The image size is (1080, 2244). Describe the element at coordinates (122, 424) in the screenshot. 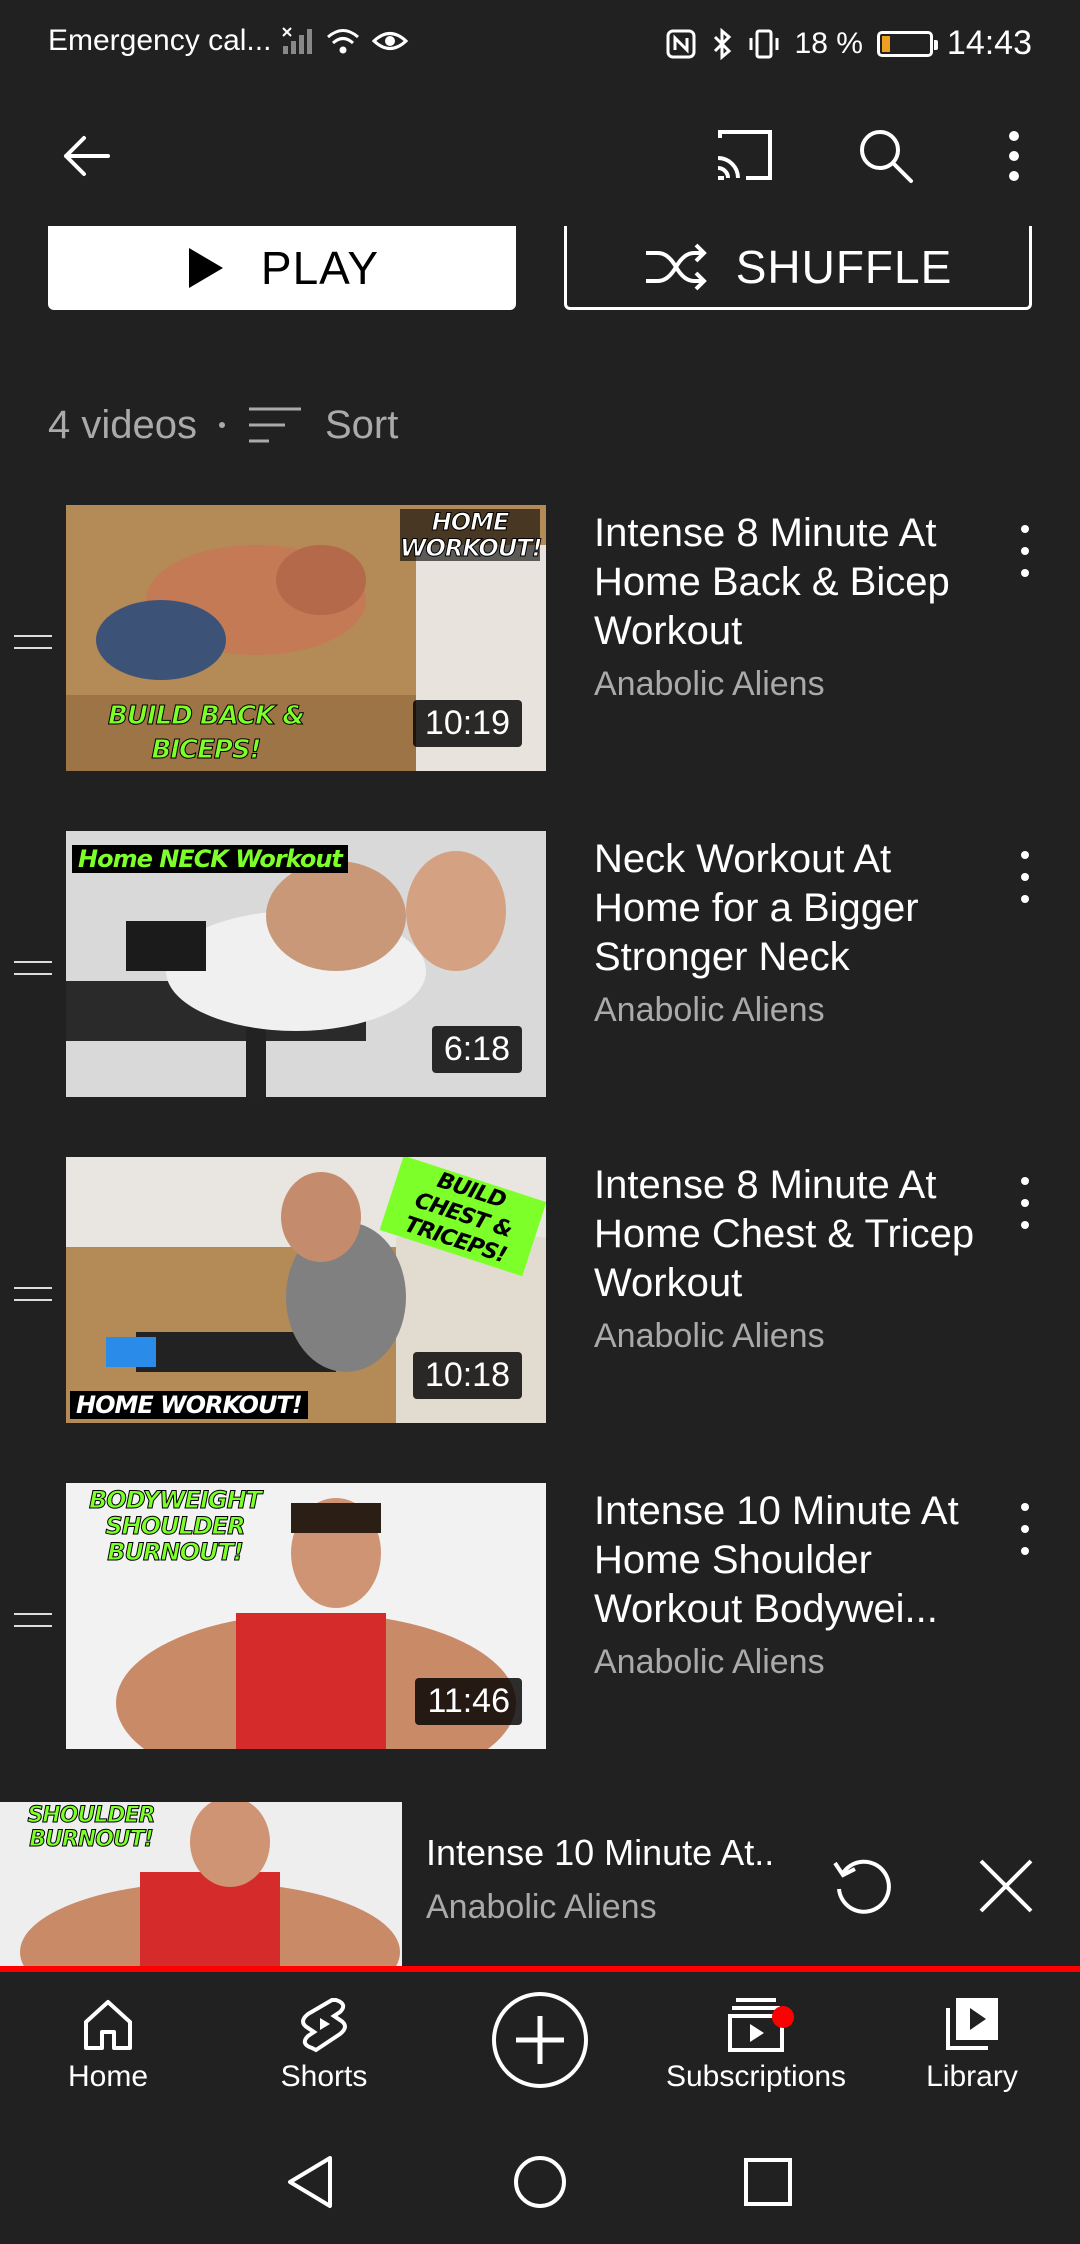

I see `video-count: 4 videos` at that location.